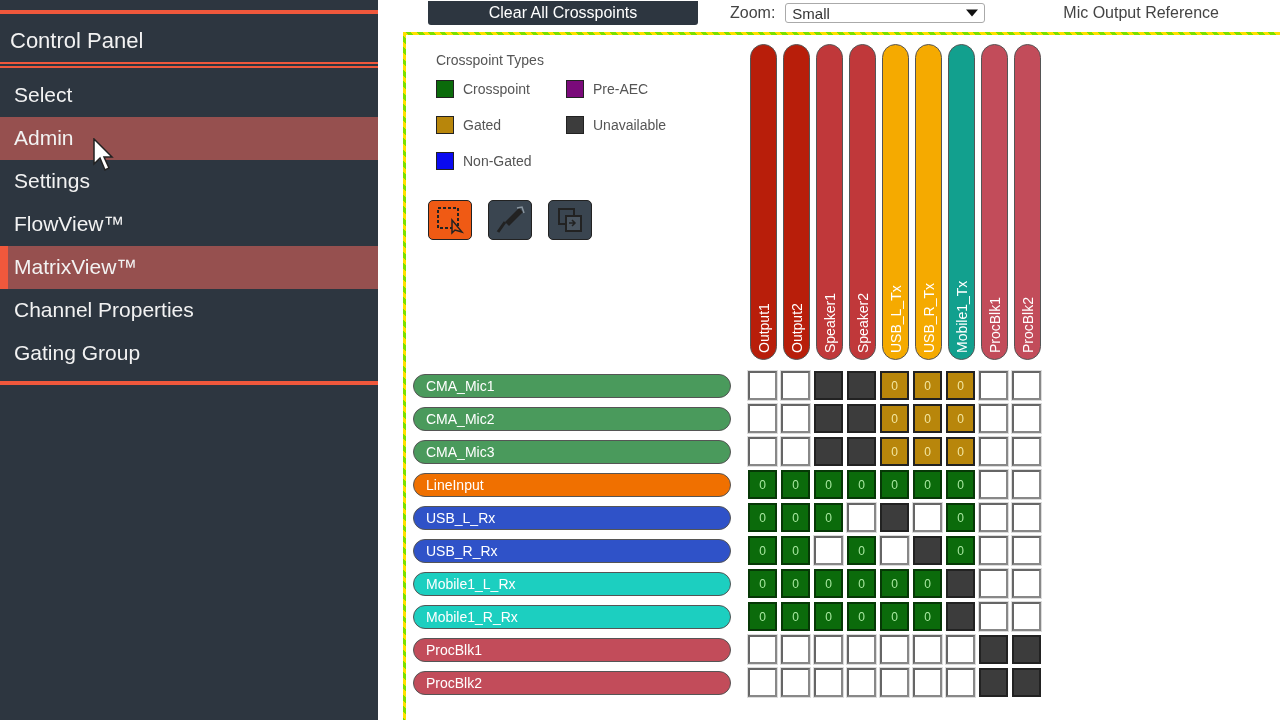  What do you see at coordinates (189, 353) in the screenshot?
I see `menu-item: Gating Group` at bounding box center [189, 353].